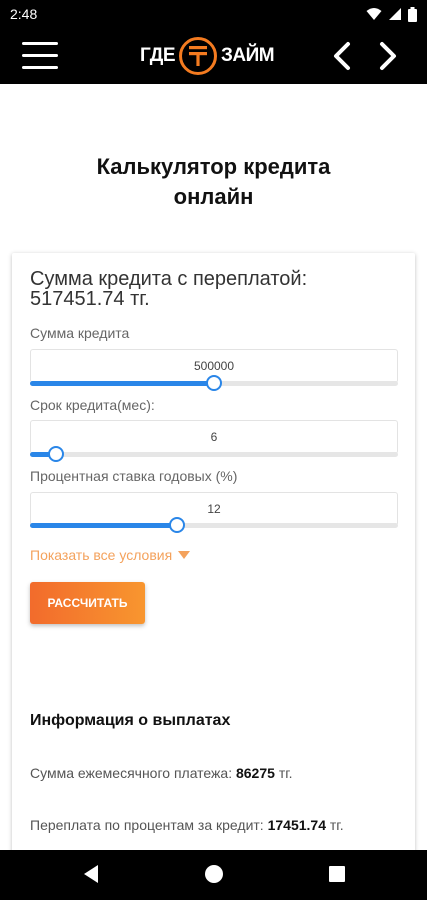  What do you see at coordinates (147, 825) in the screenshot?
I see `overpayment-label: Переплата по процентам за кредит:` at bounding box center [147, 825].